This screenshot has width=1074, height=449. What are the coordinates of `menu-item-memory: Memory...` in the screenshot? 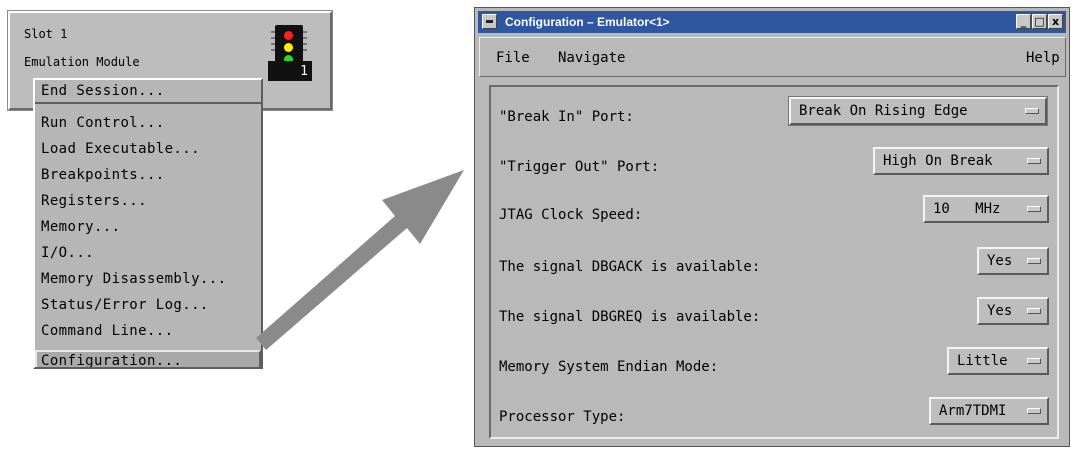 It's located at (80, 227).